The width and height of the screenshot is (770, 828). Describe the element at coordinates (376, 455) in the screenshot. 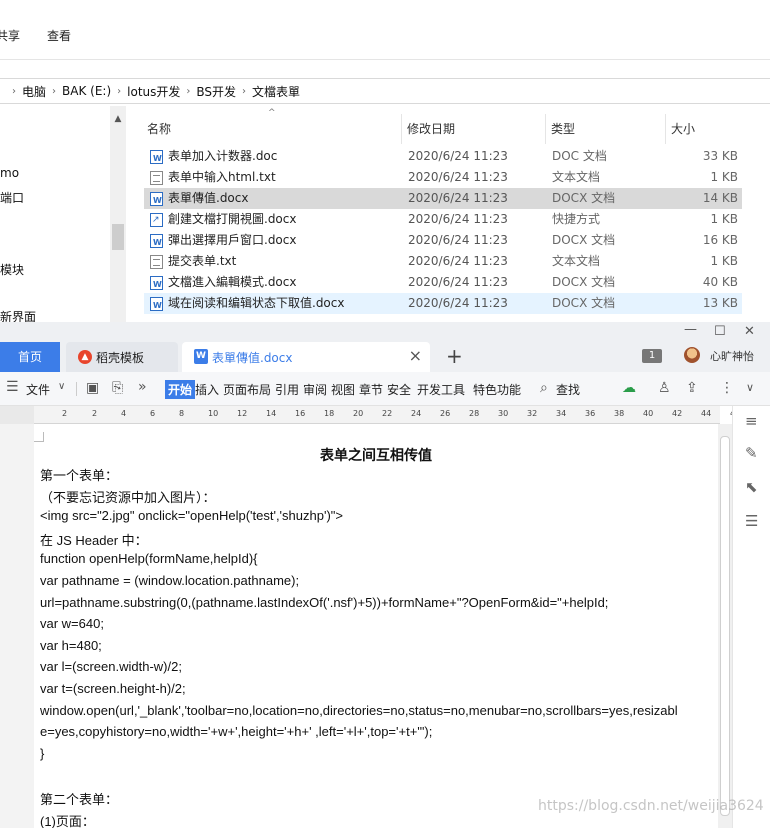

I see `document-title: 表单之间互相传值` at that location.